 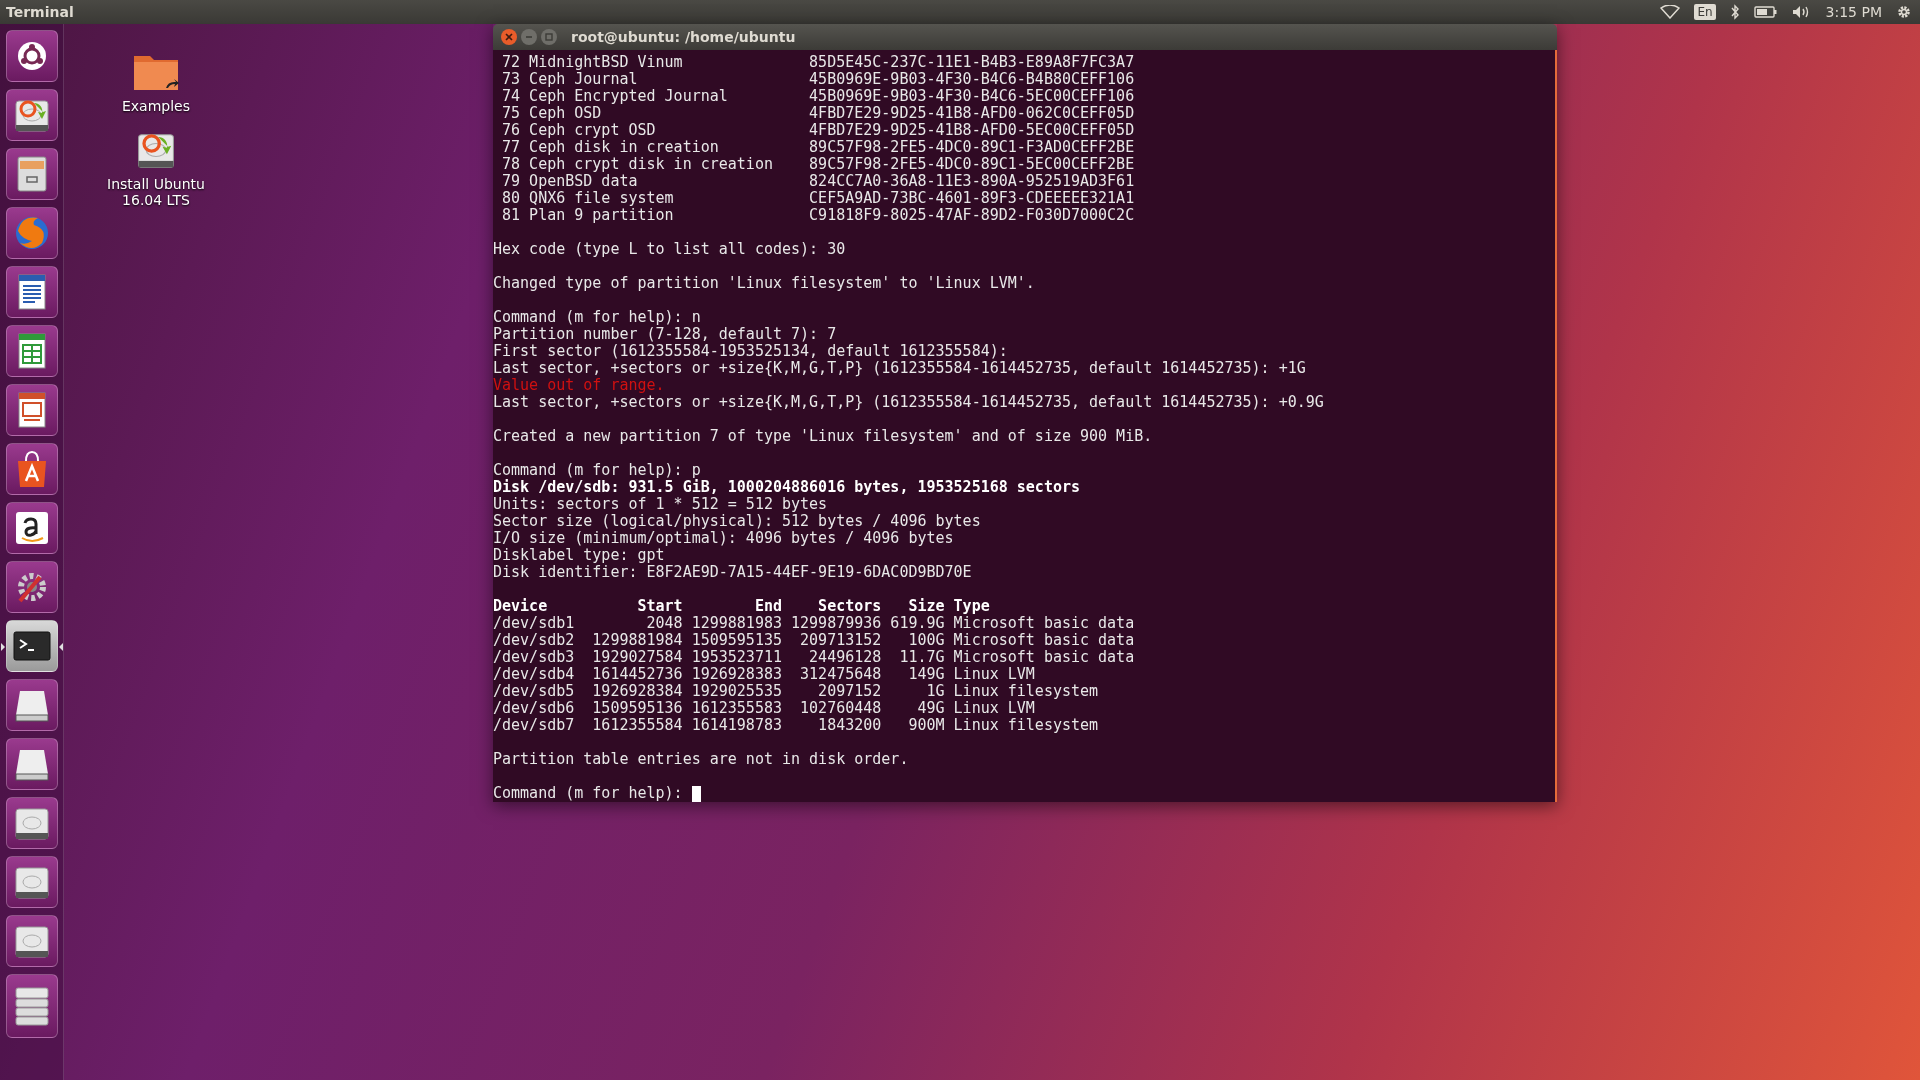 I want to click on app-title: Terminal, so click(x=39, y=12).